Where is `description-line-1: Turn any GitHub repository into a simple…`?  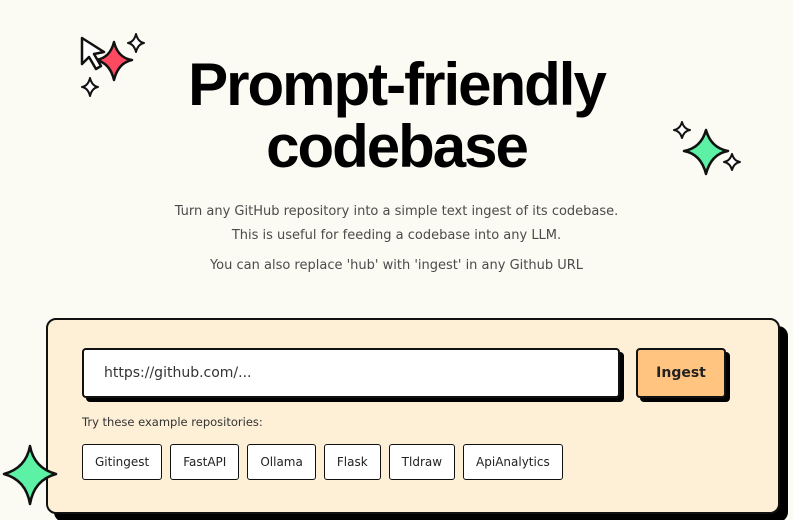
description-line-1: Turn any GitHub repository into a simple… is located at coordinates (396, 211).